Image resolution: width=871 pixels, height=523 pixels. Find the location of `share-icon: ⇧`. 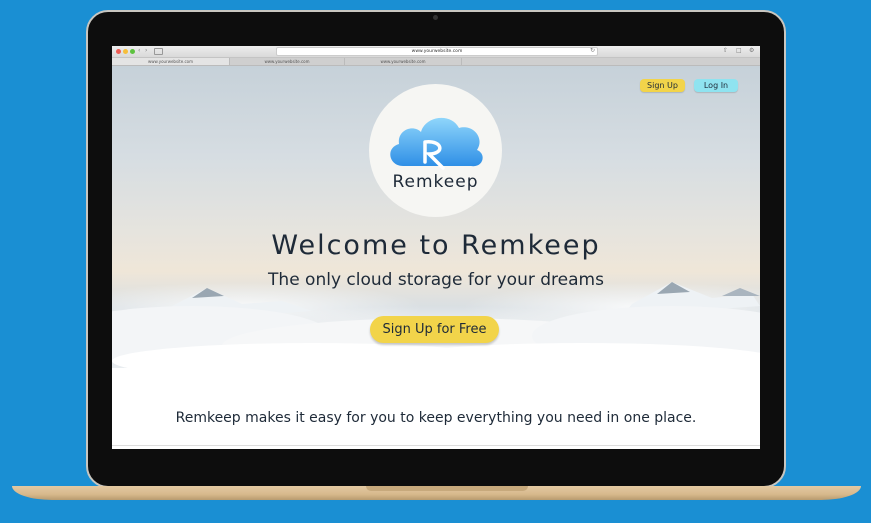

share-icon: ⇧ is located at coordinates (725, 51).